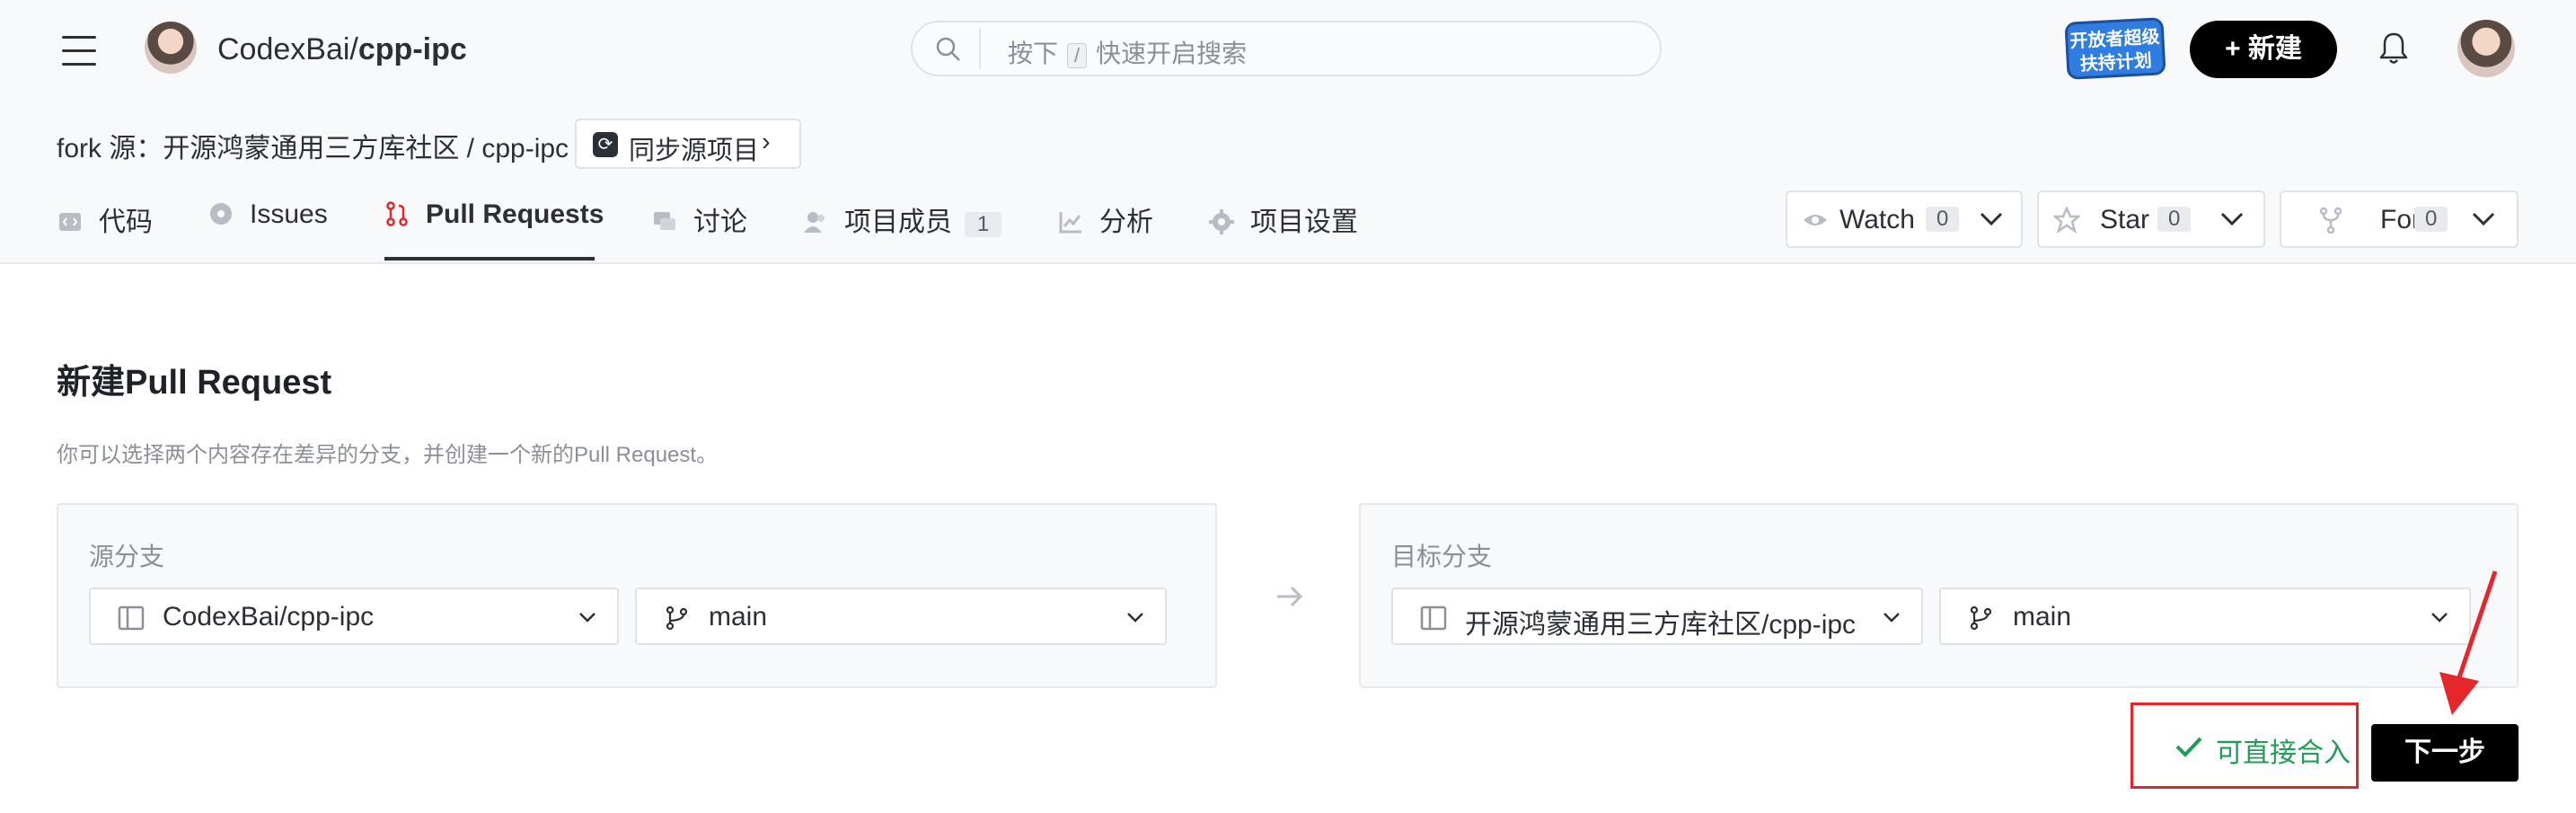 This screenshot has height=813, width=2576. I want to click on target-branch-select: main, so click(2205, 616).